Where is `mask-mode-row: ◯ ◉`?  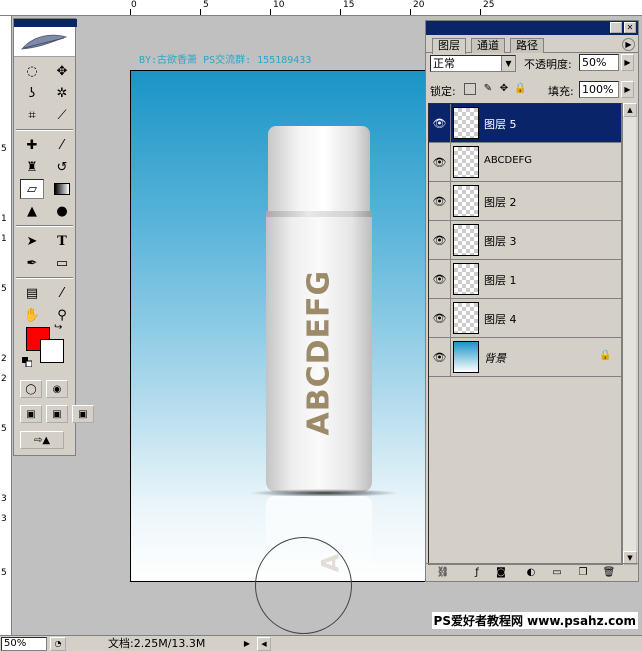 mask-mode-row: ◯ ◉ is located at coordinates (44, 389).